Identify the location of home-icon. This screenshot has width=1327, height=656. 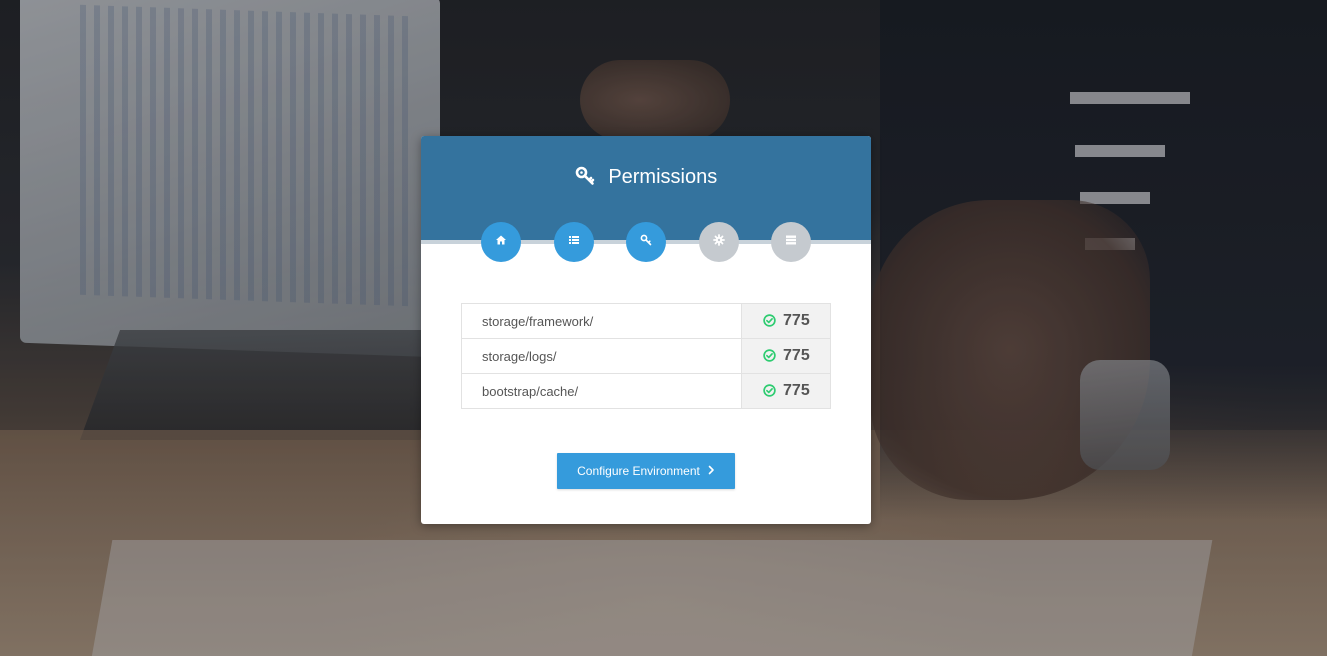
(501, 242).